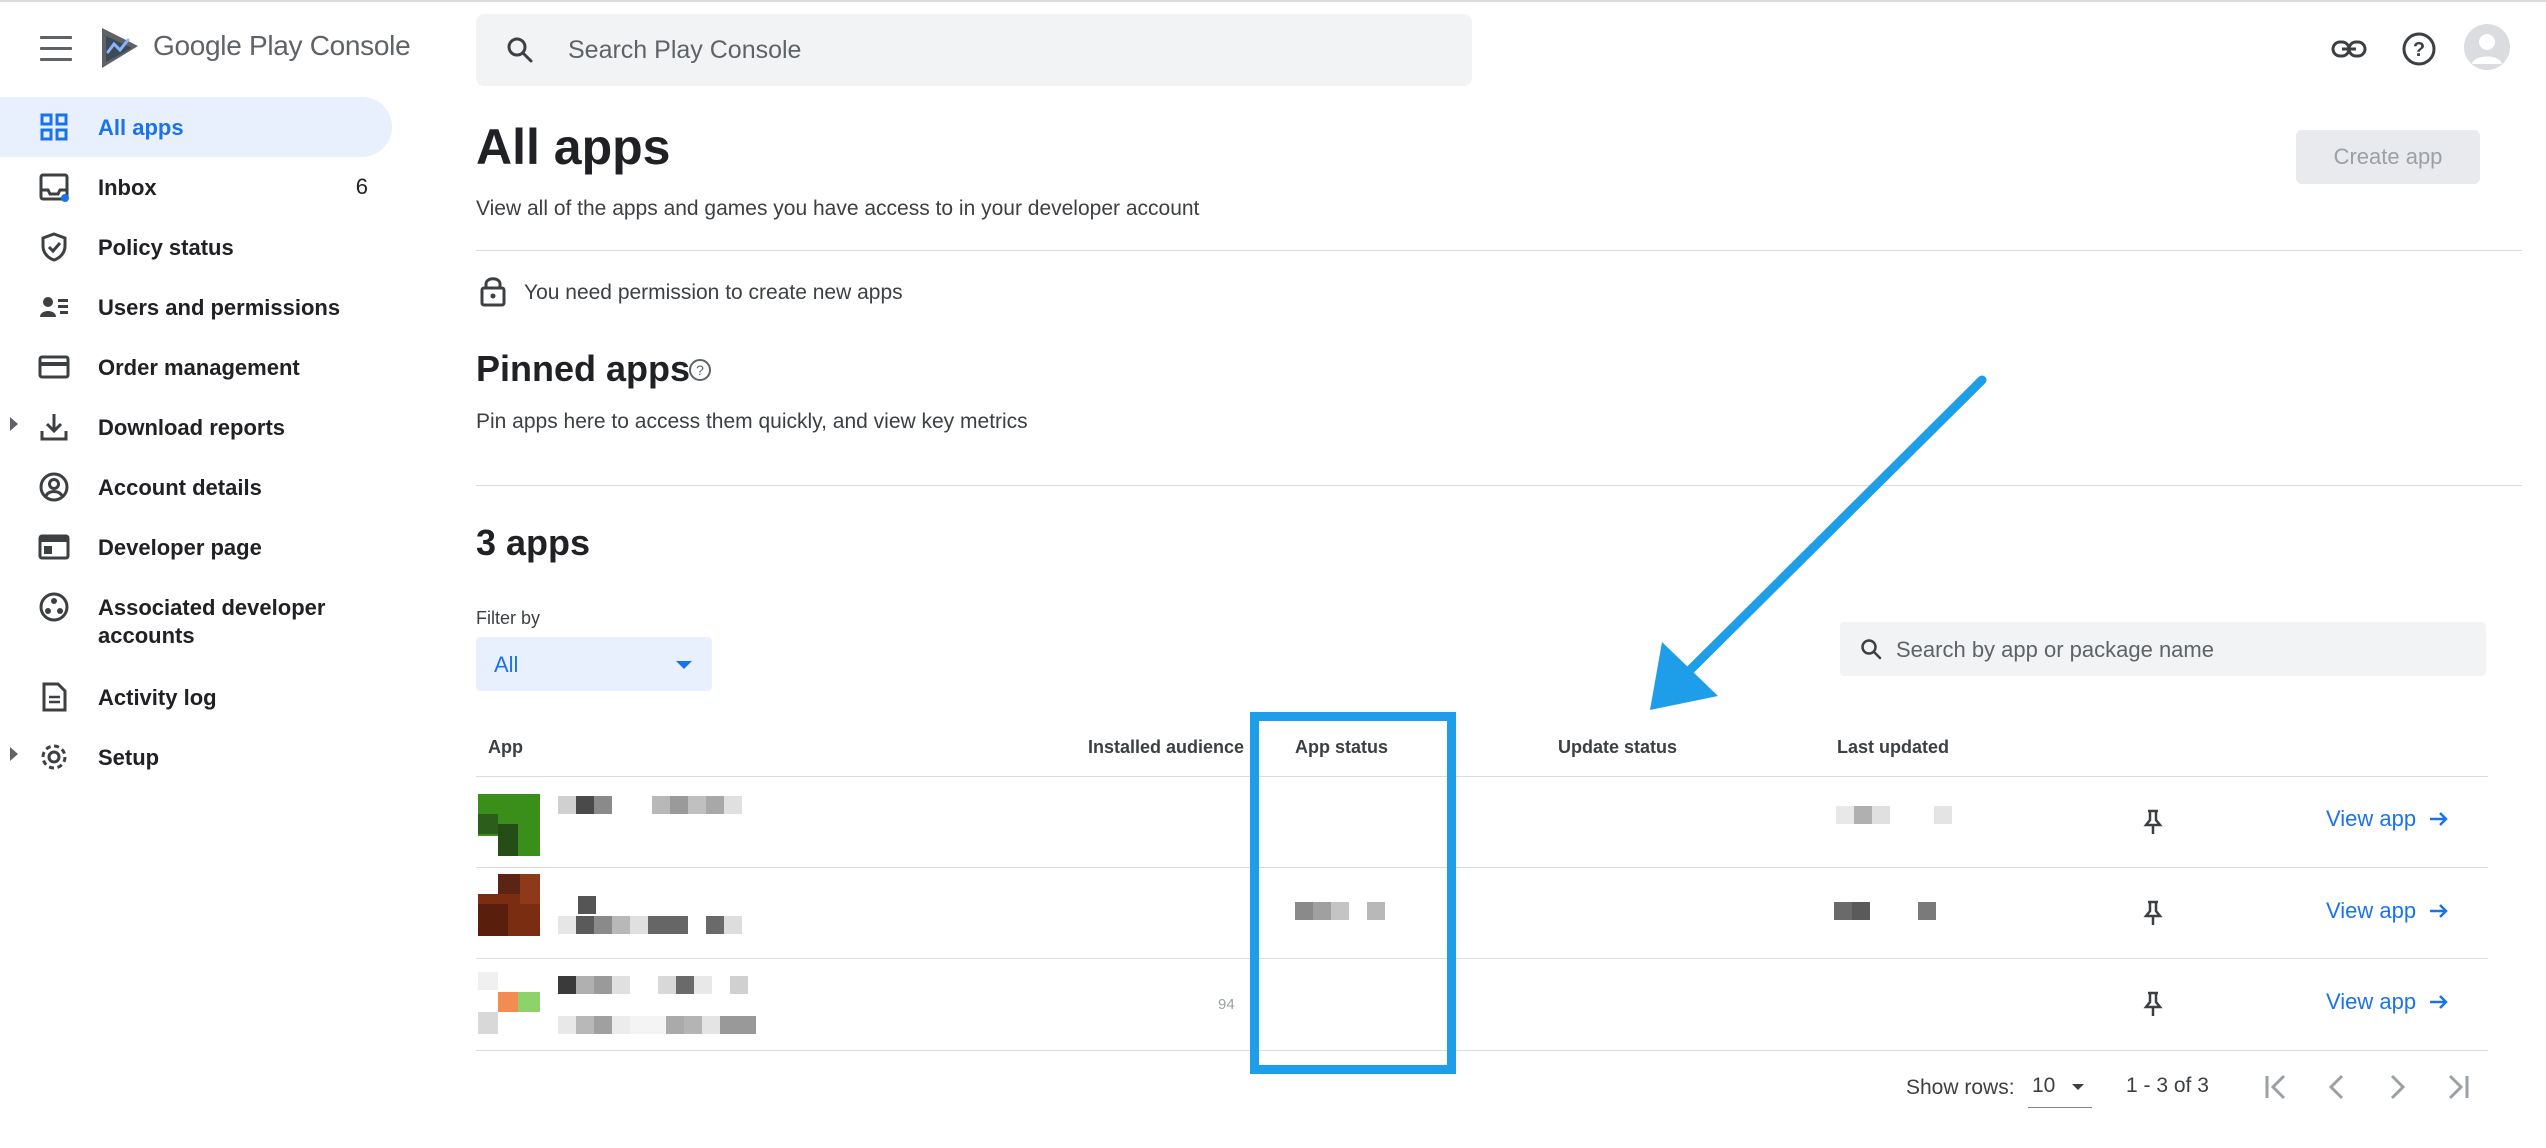  I want to click on credit-card-icon, so click(54, 367).